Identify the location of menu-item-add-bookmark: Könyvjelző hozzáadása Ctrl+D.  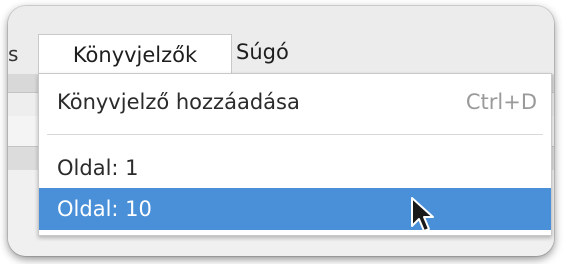
(295, 102).